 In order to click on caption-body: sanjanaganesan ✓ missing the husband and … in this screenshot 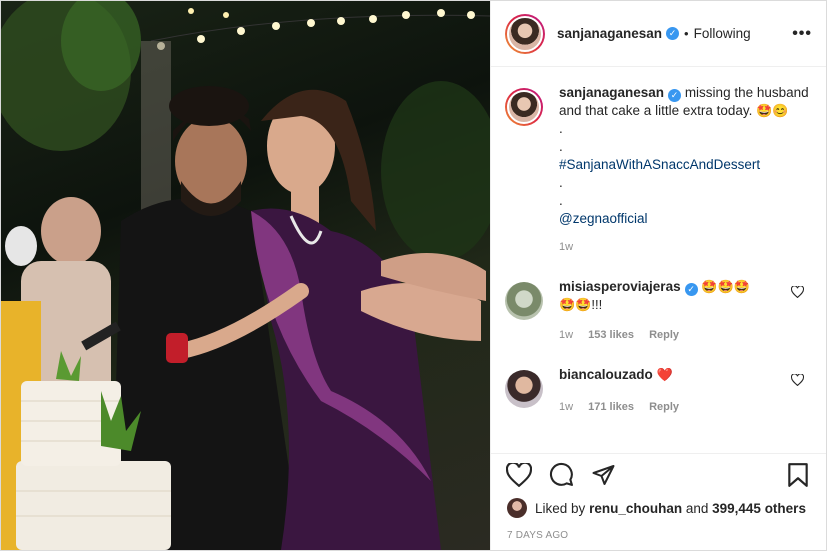, I will do `click(685, 170)`.